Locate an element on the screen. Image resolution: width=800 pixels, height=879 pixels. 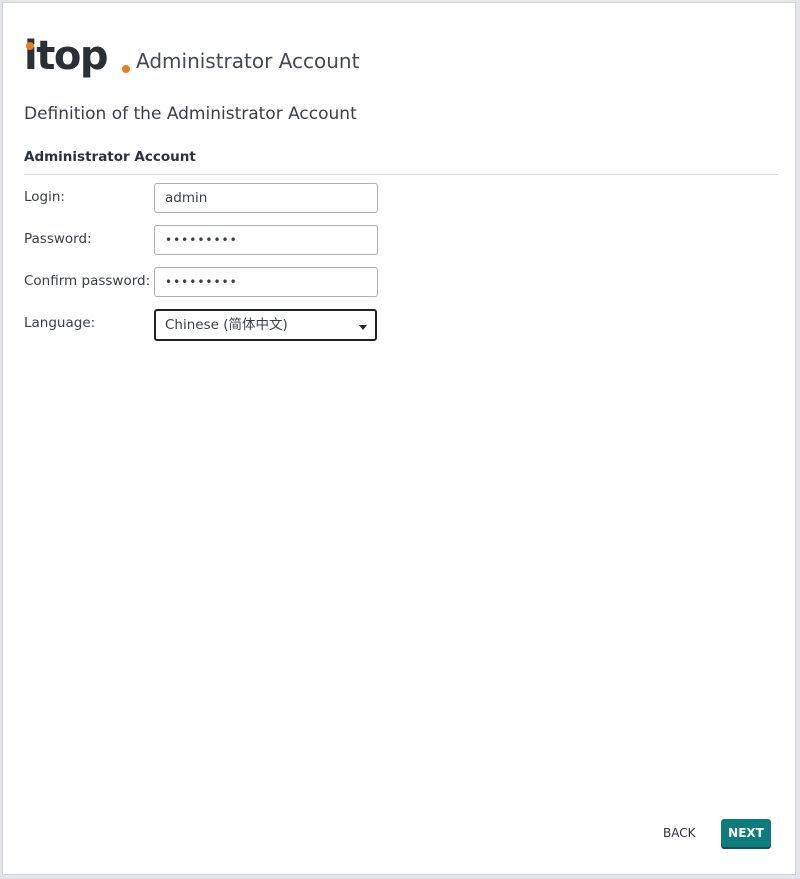
language-select: Chinese (简体中文) is located at coordinates (265, 325).